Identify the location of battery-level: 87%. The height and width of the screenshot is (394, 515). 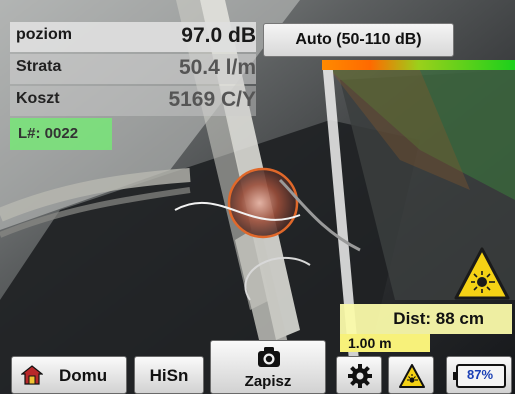
(480, 374).